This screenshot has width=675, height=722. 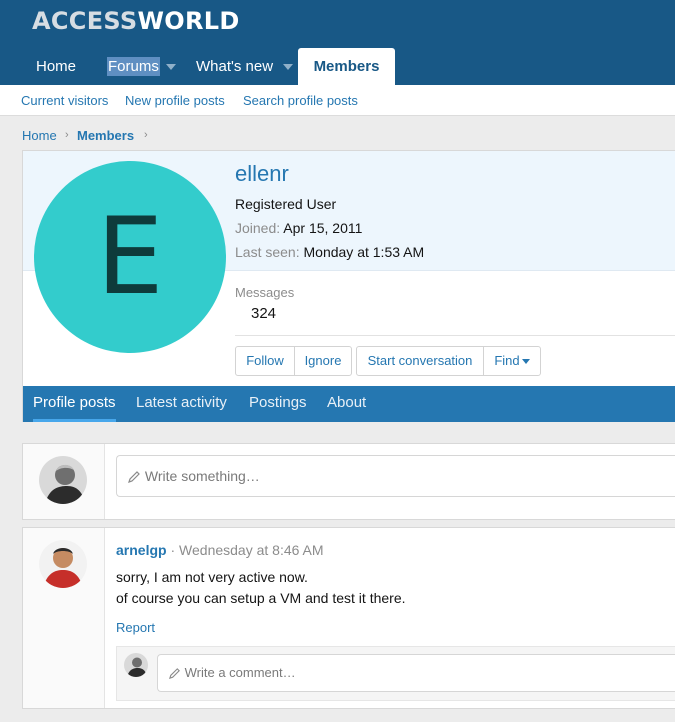 I want to click on find-button-label: Find, so click(x=507, y=360).